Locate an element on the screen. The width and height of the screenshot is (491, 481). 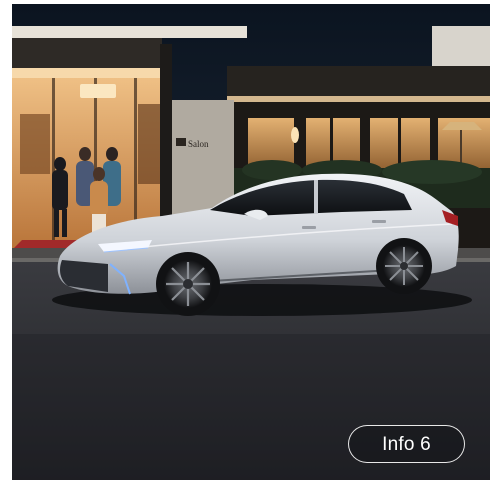
storefront-sign: Salon is located at coordinates (198, 144).